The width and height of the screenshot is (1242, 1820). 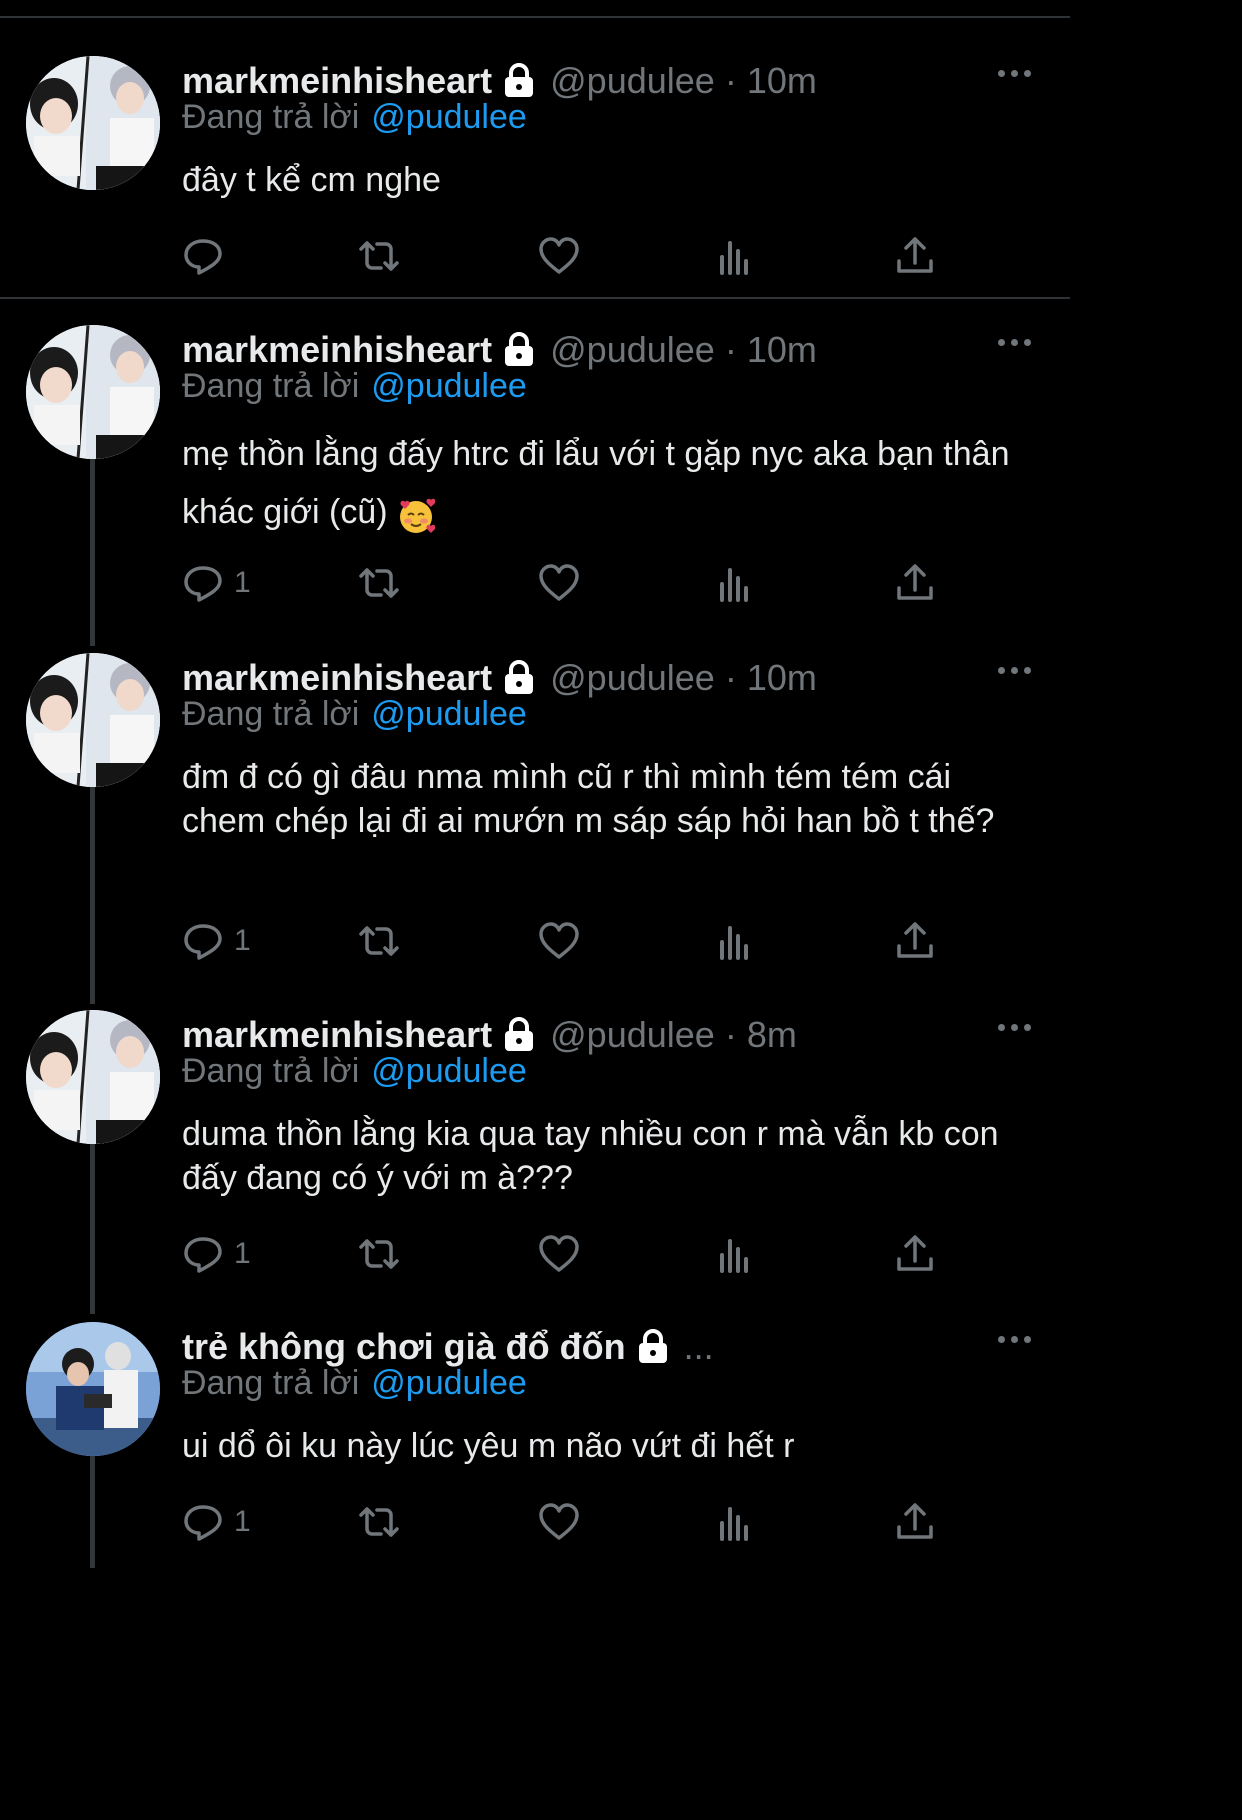 What do you see at coordinates (535, 17) in the screenshot?
I see `top-divider` at bounding box center [535, 17].